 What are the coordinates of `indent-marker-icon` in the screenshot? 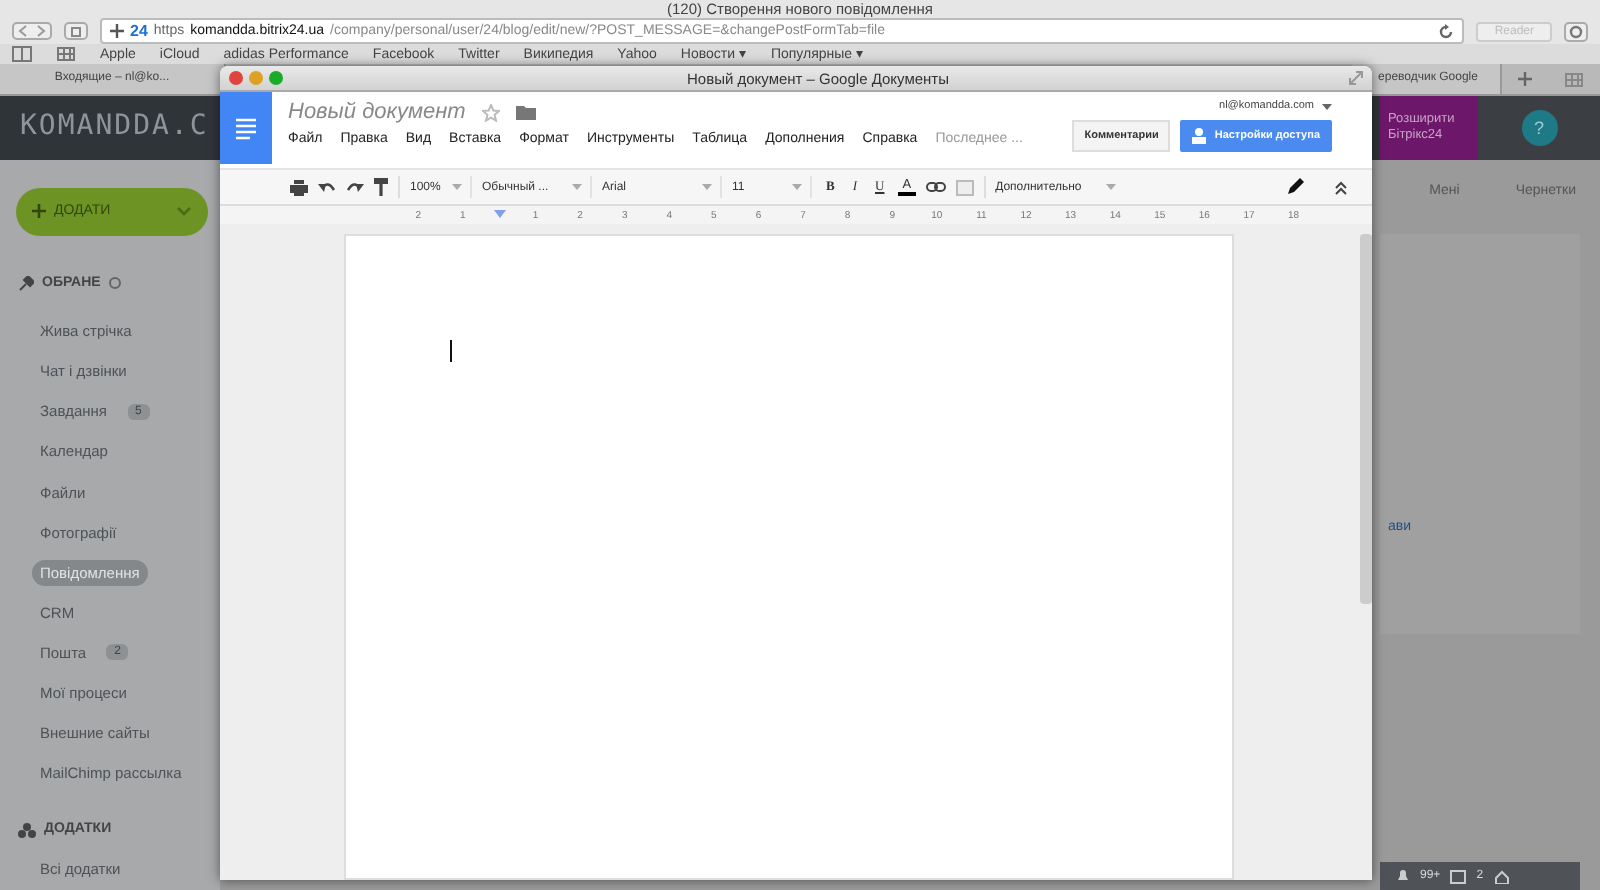 It's located at (499, 215).